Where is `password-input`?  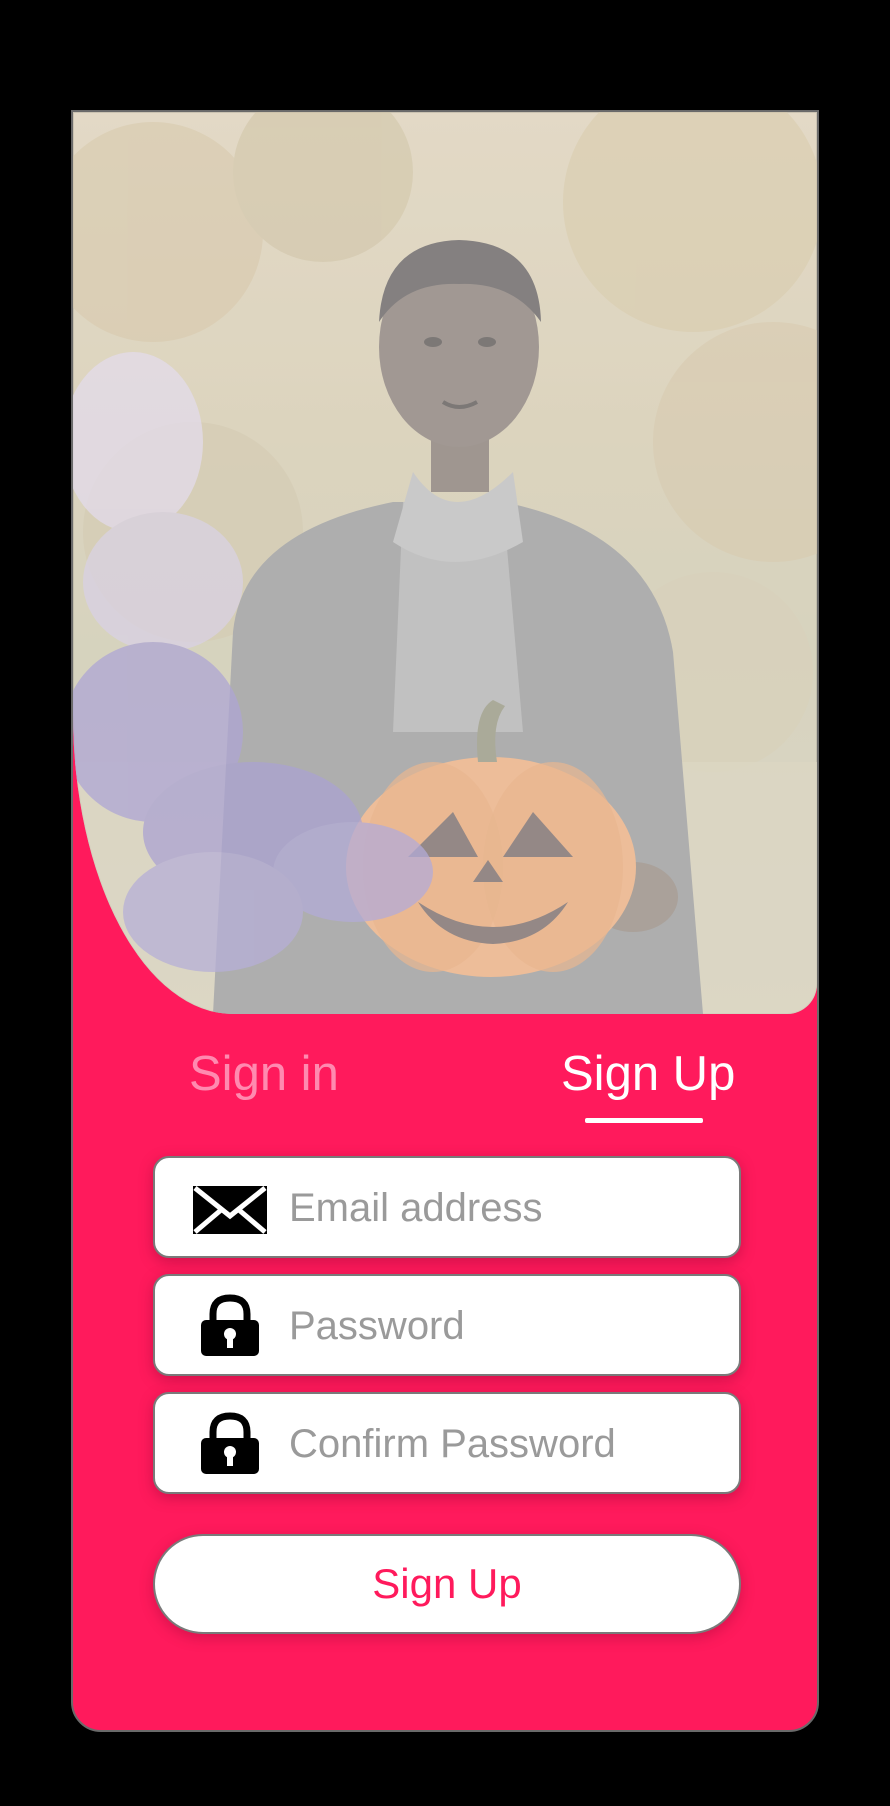
password-input is located at coordinates (504, 1326).